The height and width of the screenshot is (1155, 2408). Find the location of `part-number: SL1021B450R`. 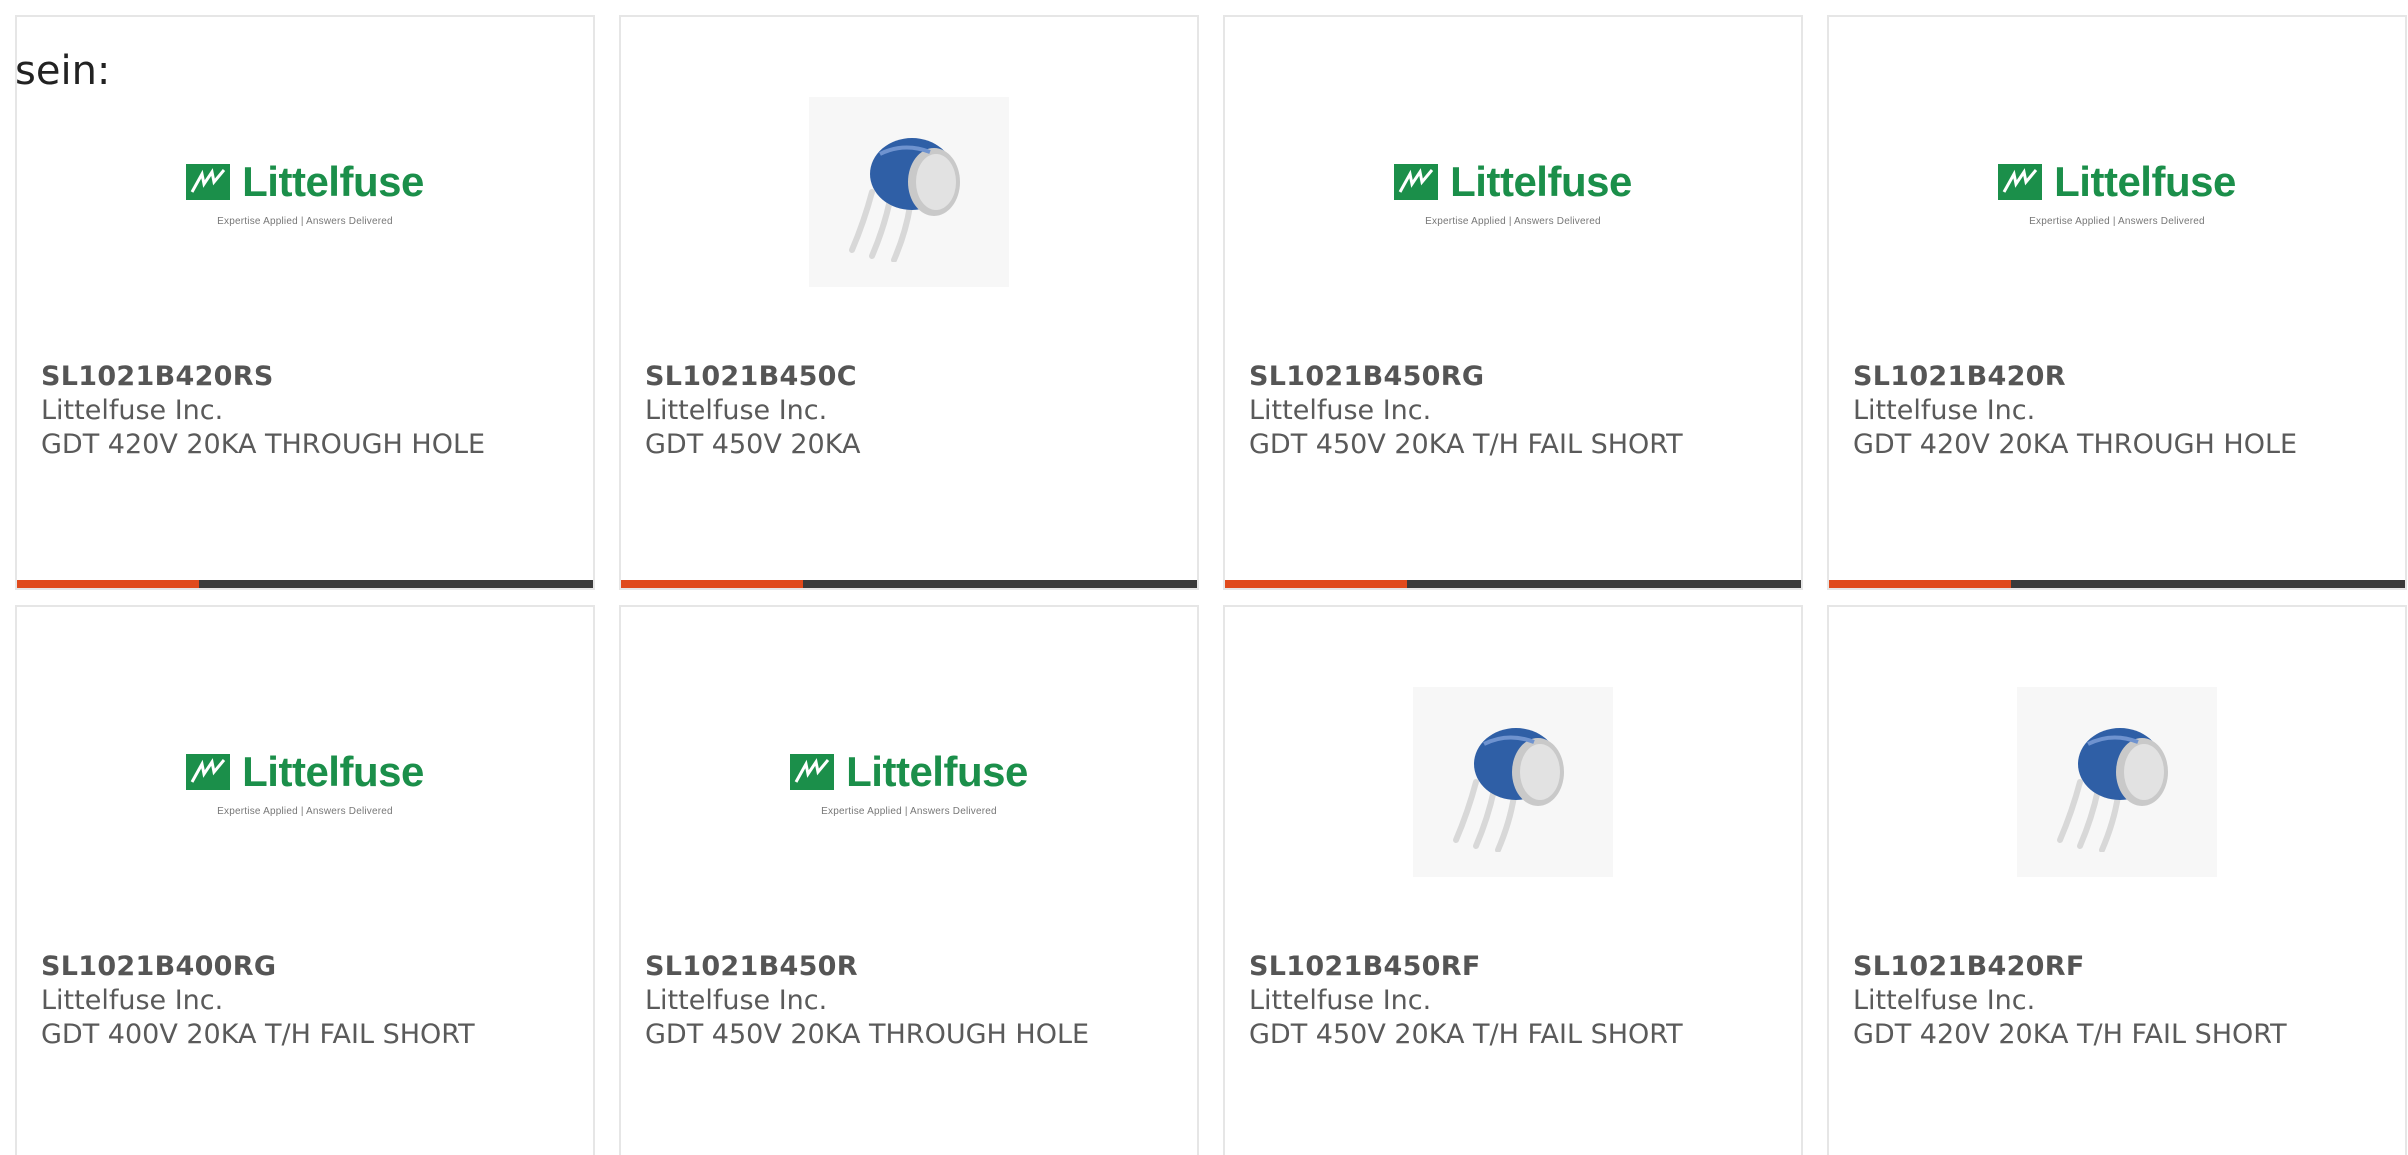

part-number: SL1021B450R is located at coordinates (751, 966).